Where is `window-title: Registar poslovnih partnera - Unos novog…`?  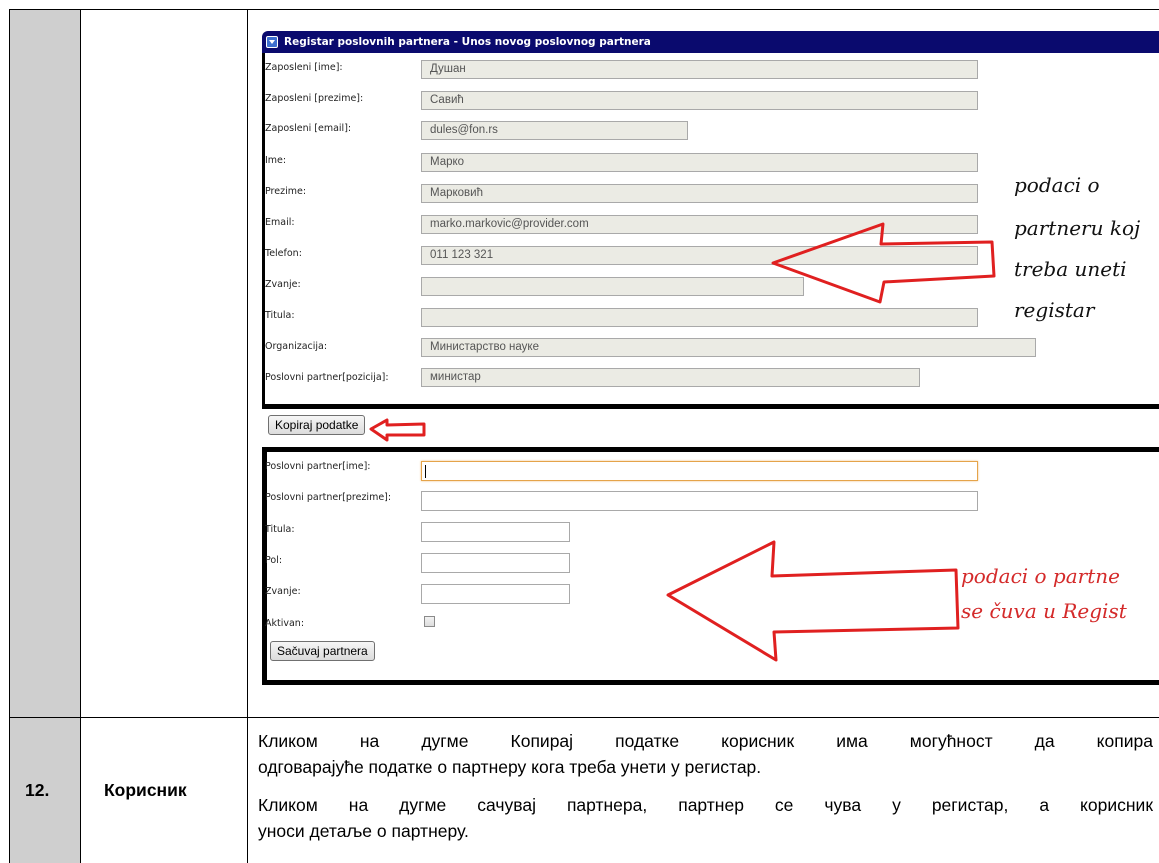 window-title: Registar poslovnih partnera - Unos novog… is located at coordinates (467, 42).